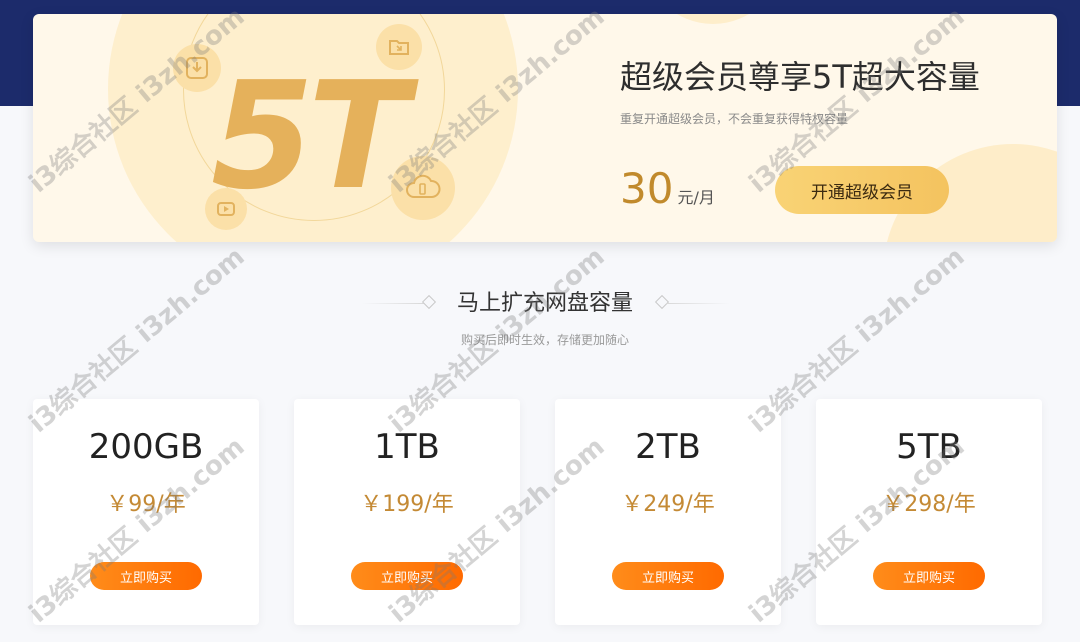 Image resolution: width=1080 pixels, height=642 pixels. What do you see at coordinates (146, 504) in the screenshot?
I see `plan-price: ￥99/年` at bounding box center [146, 504].